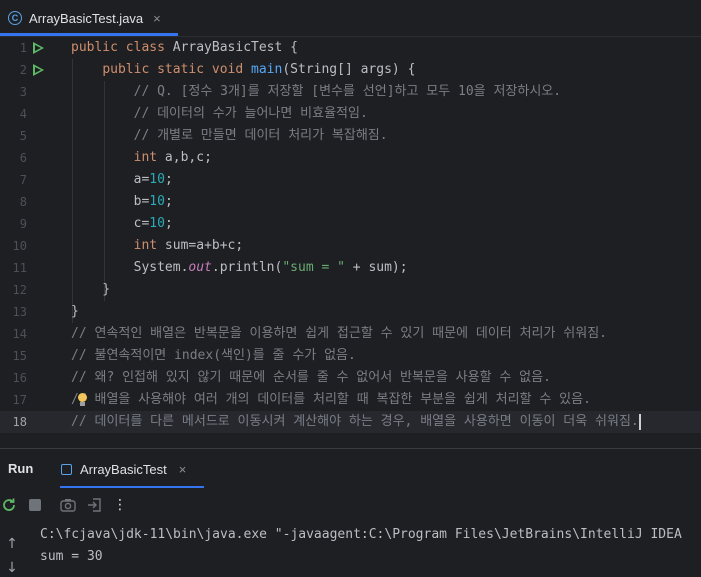 This screenshot has width=701, height=577. I want to click on code-line: 15 // 불연속적이면 index(색인)를 줄 수가 없음., so click(350, 356).